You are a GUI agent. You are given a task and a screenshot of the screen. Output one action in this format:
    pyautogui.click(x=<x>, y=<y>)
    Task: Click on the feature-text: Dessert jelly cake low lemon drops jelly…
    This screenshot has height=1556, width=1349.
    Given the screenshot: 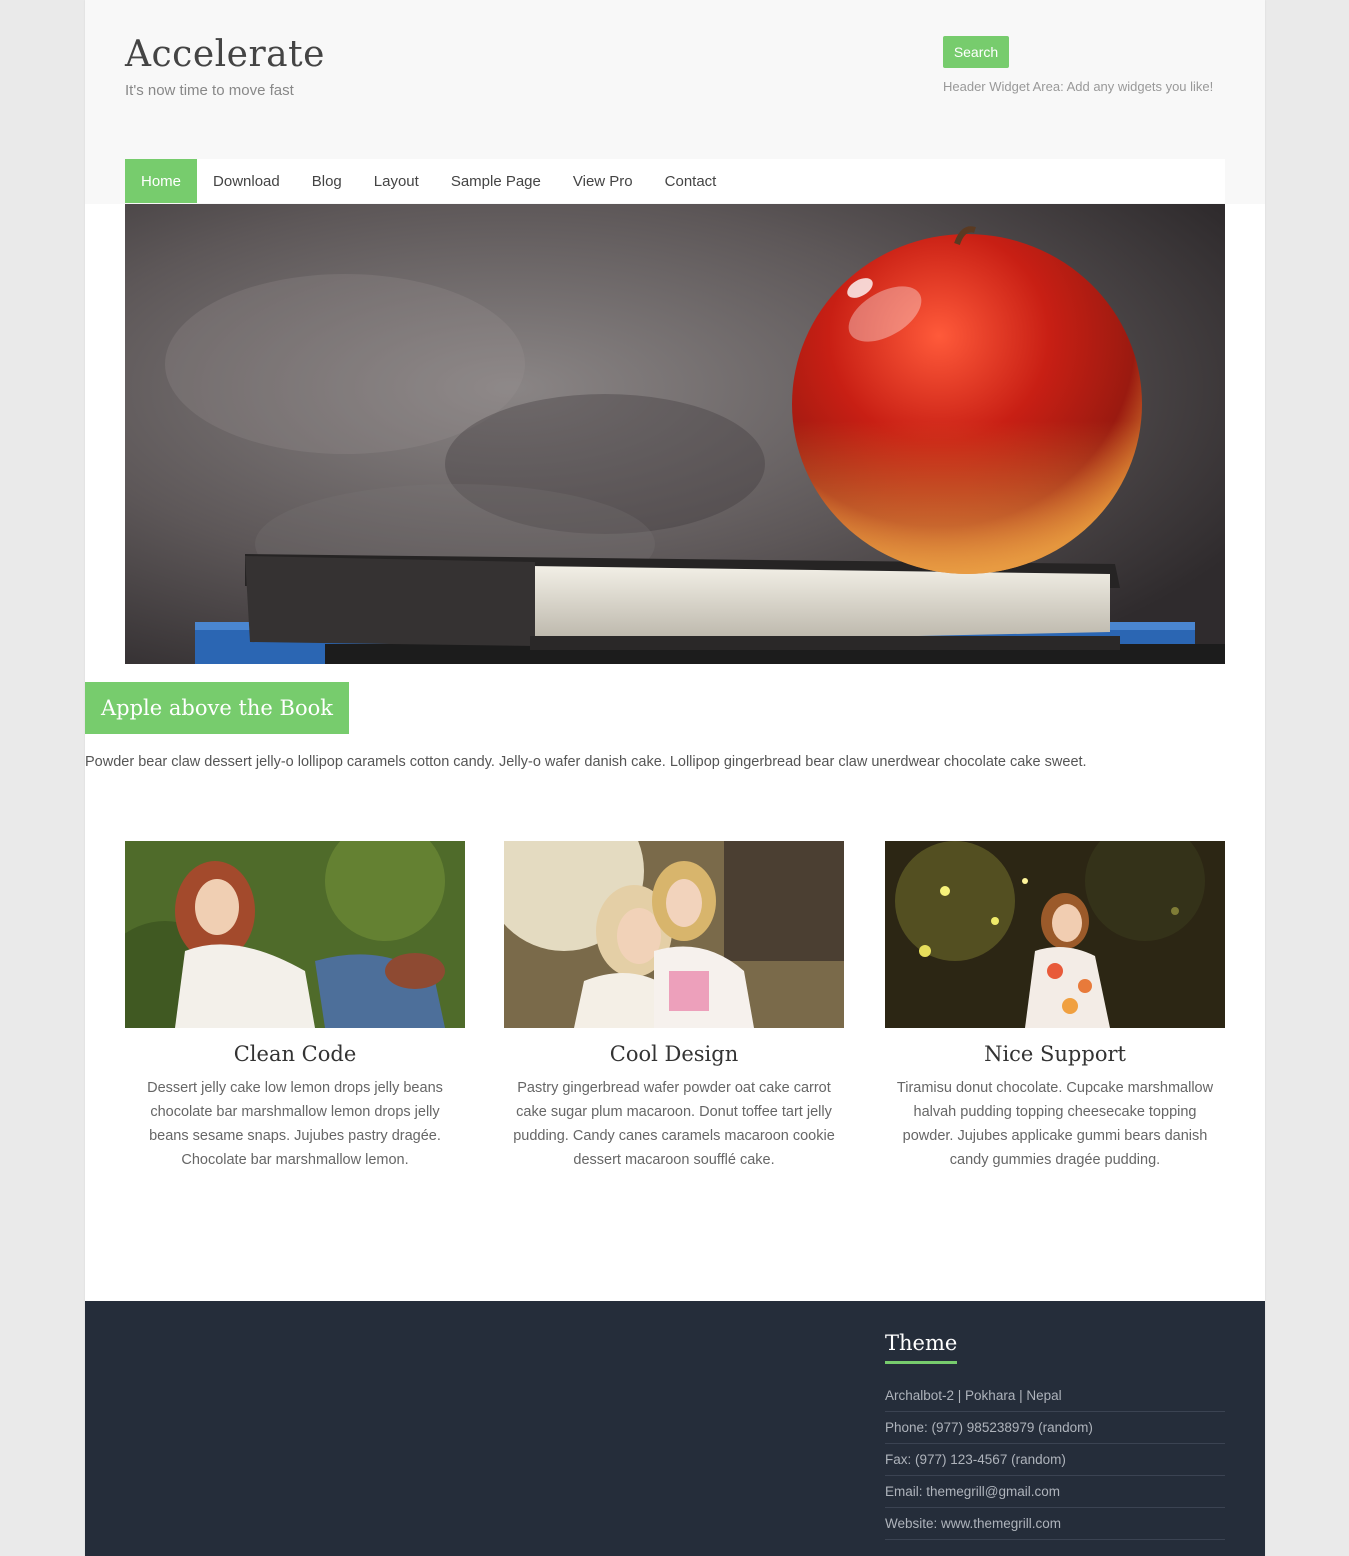 What is the action you would take?
    pyautogui.click(x=295, y=1124)
    